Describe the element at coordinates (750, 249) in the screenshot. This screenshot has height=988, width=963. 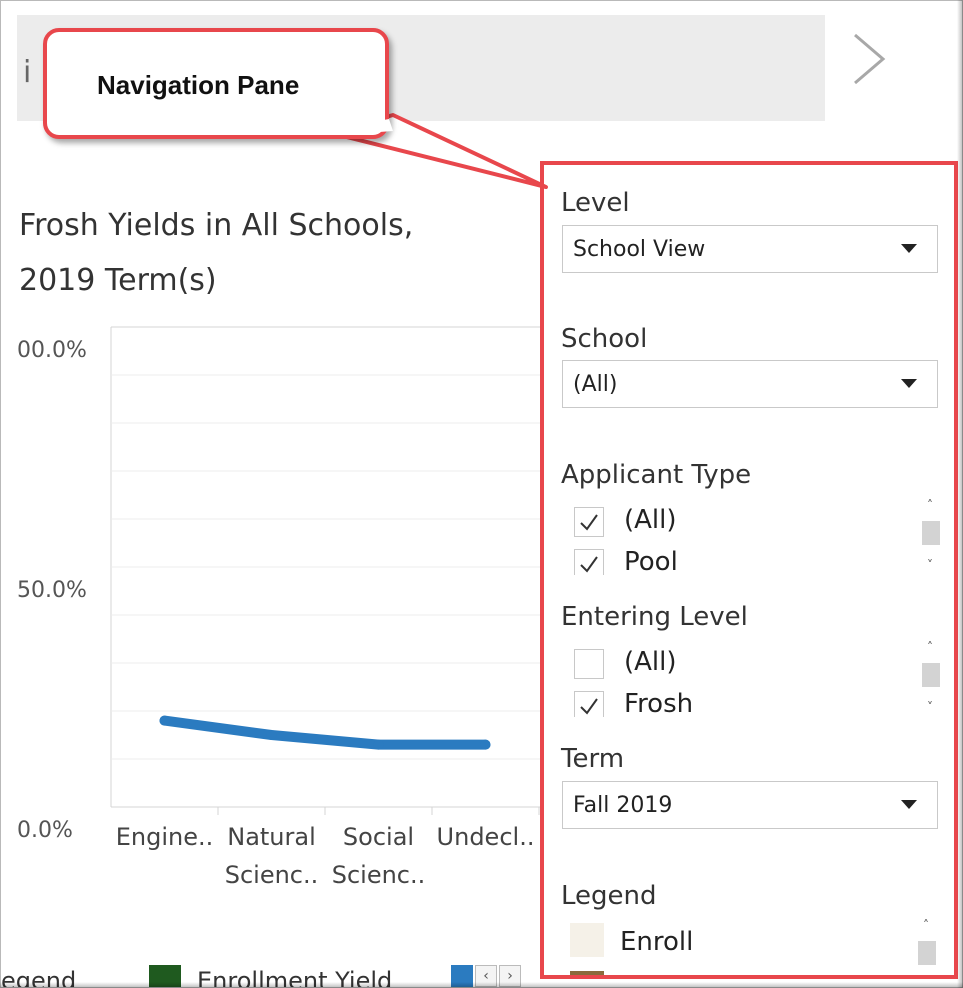
I see `level-dropdown: School View` at that location.